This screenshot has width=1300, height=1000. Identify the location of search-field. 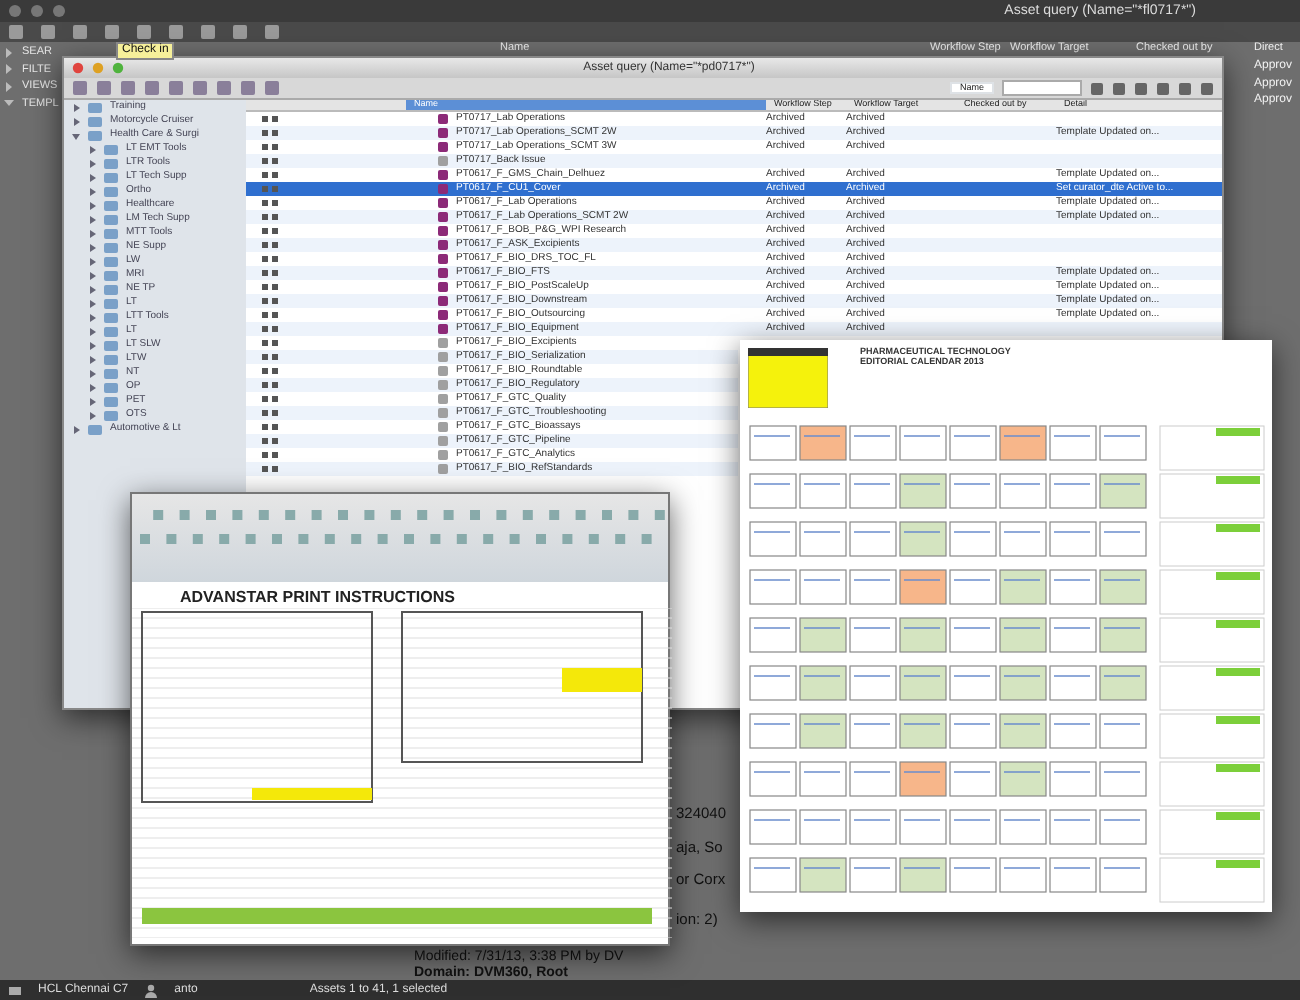
(1042, 88).